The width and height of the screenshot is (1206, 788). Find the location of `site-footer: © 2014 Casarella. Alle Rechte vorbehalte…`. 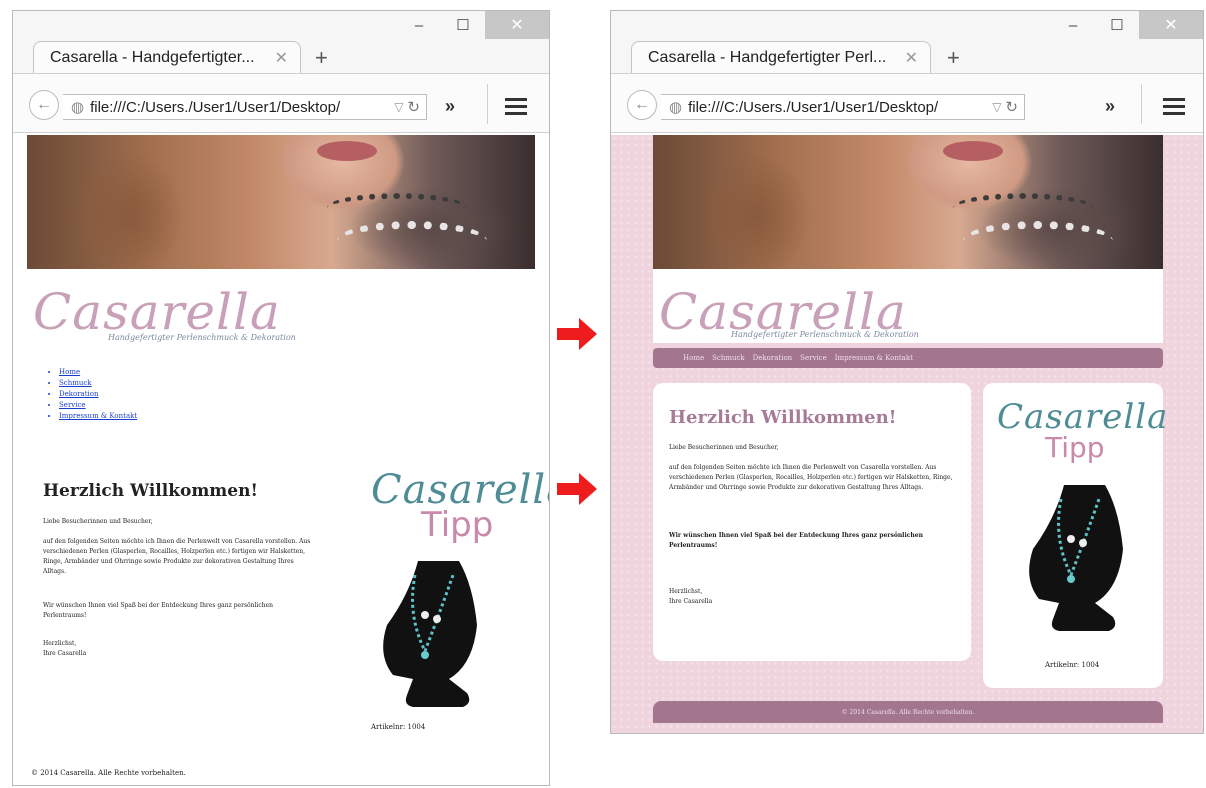

site-footer: © 2014 Casarella. Alle Rechte vorbehalte… is located at coordinates (908, 712).